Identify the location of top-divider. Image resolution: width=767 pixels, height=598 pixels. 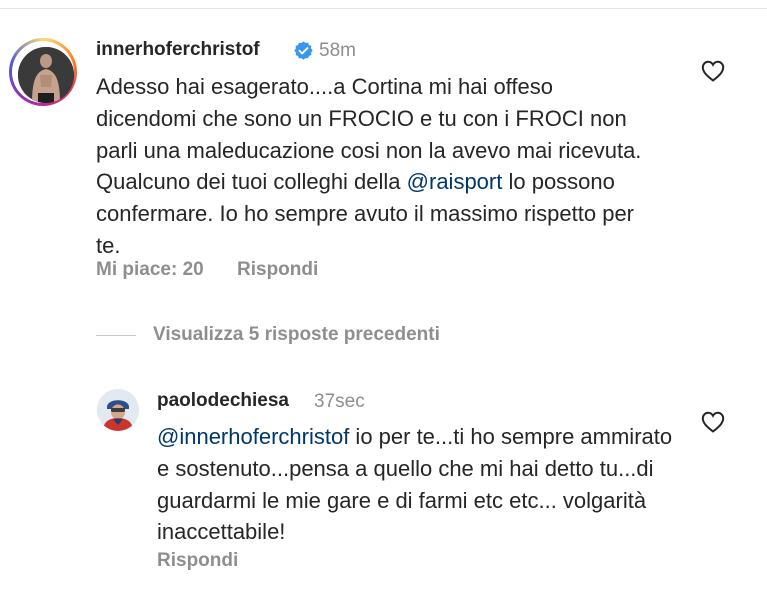
(383, 8).